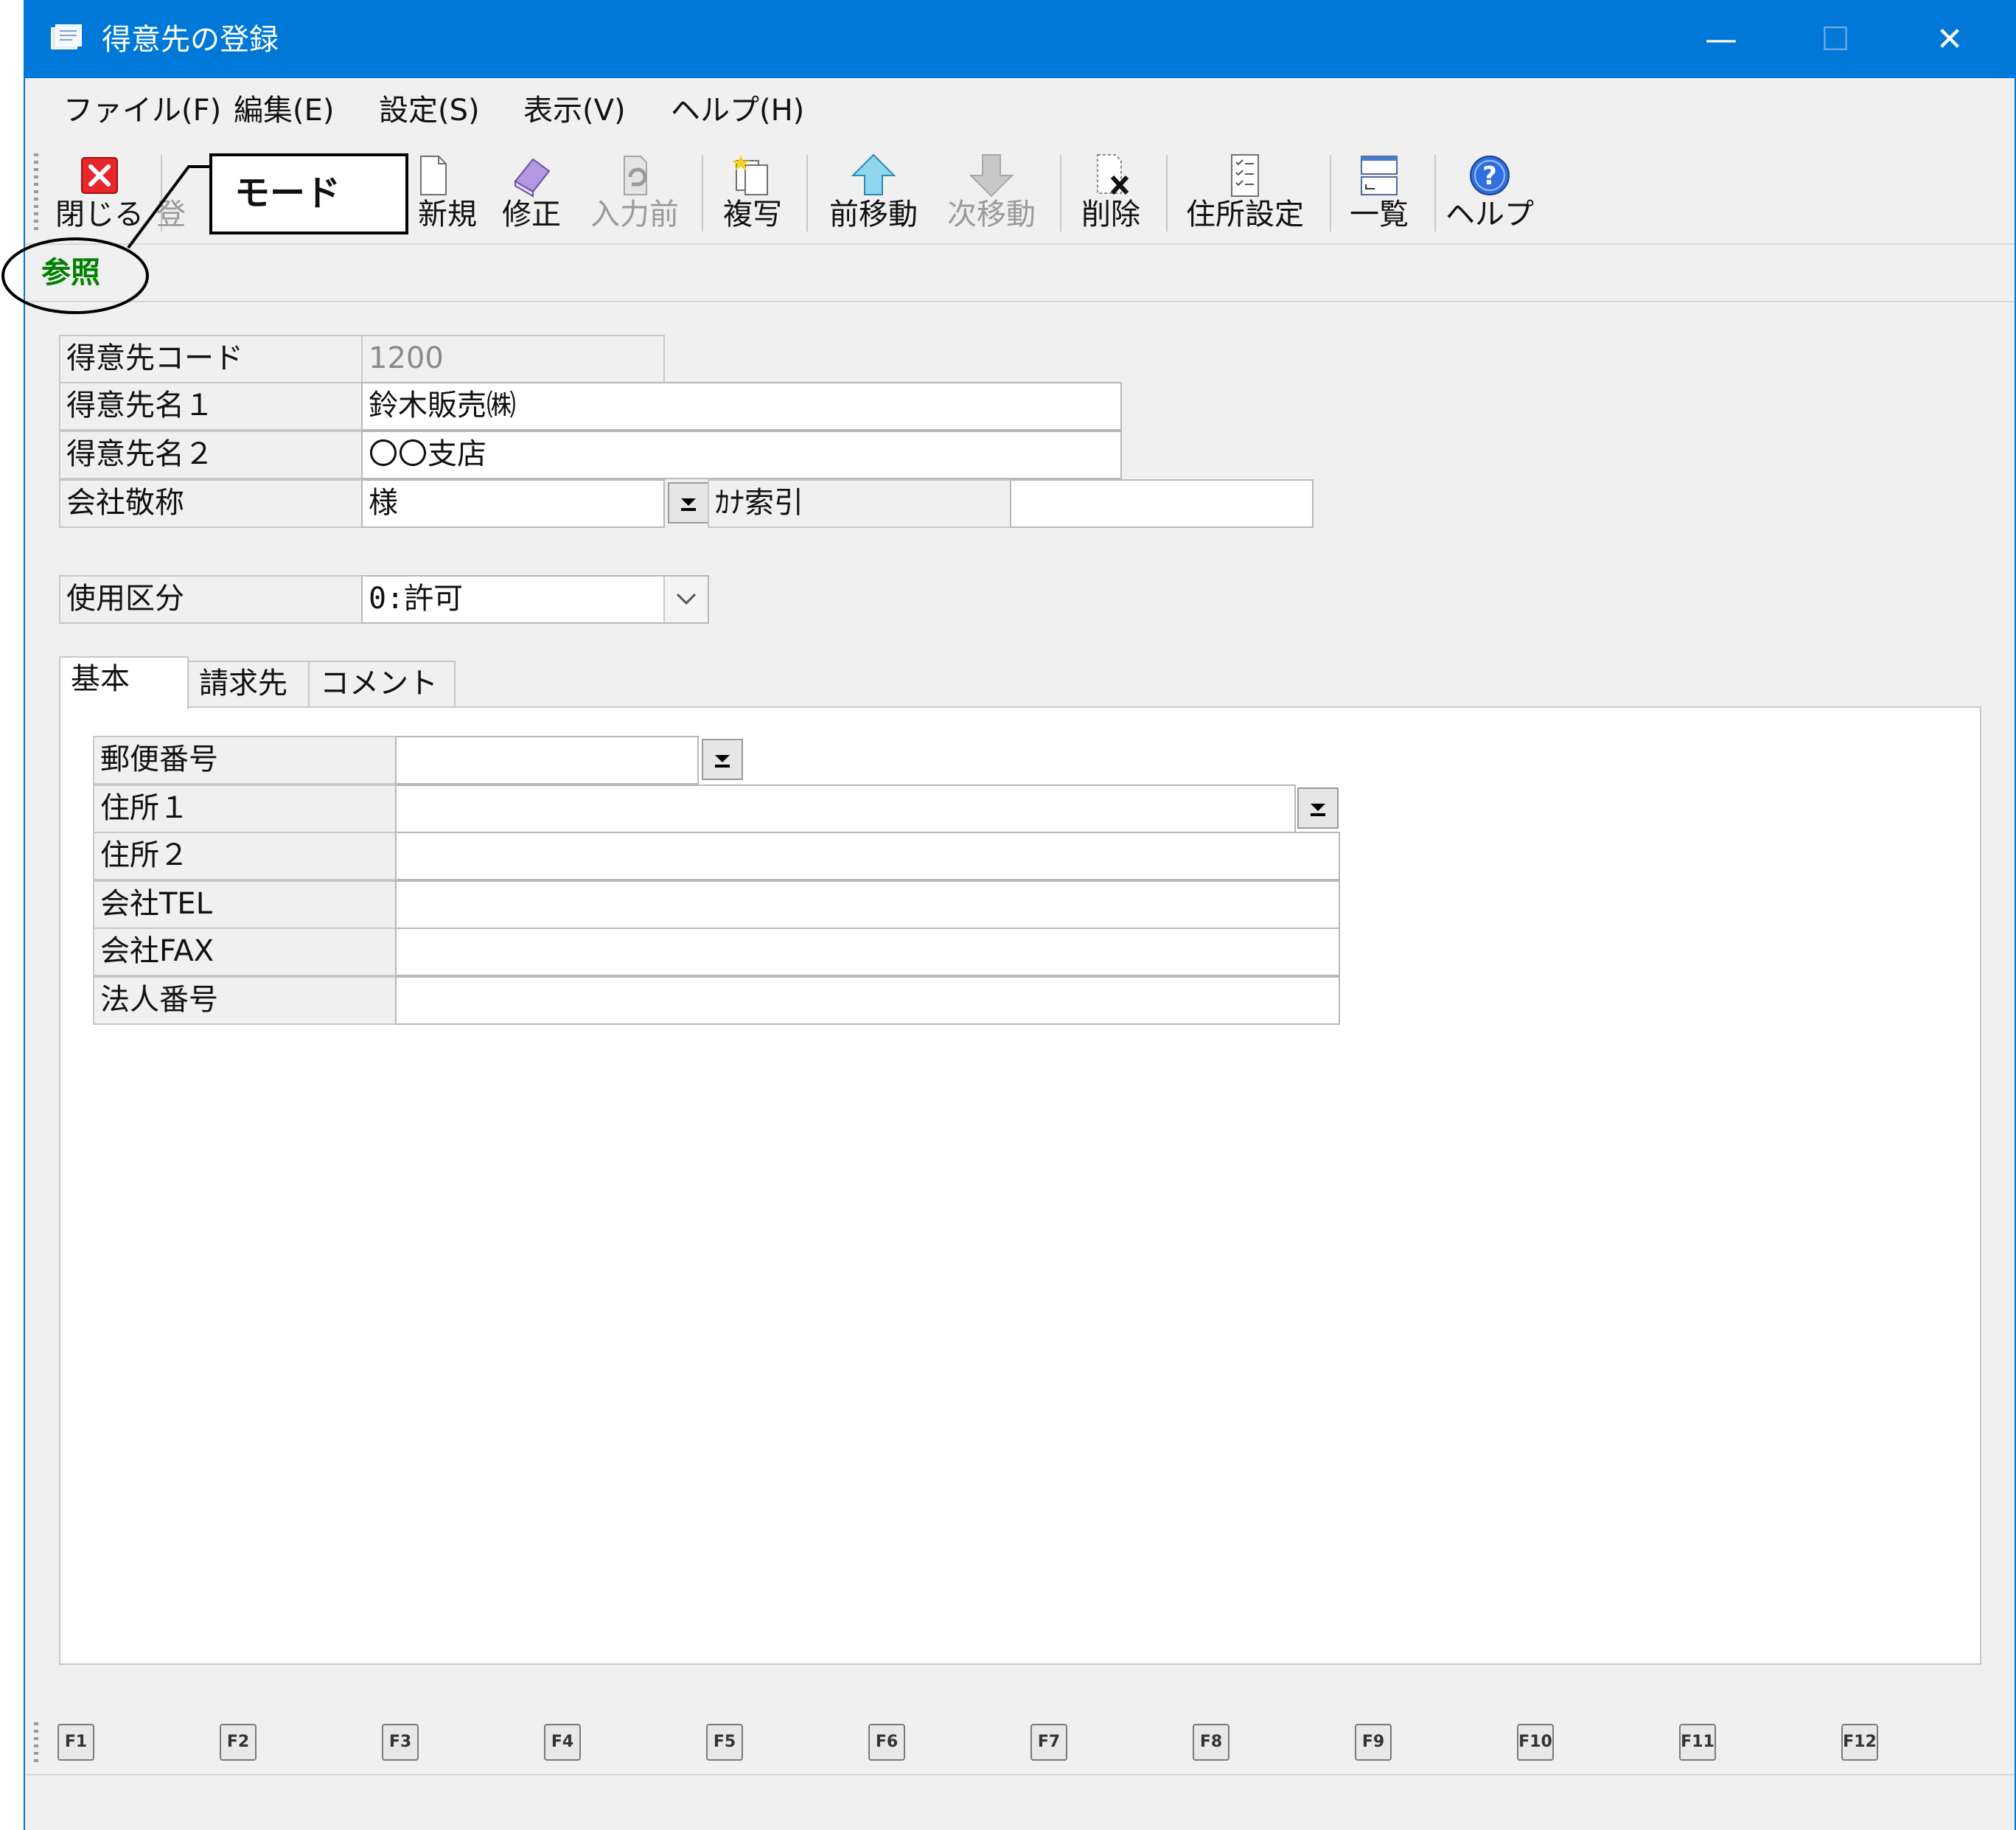  Describe the element at coordinates (124, 682) in the screenshot. I see `tab-basic: 基本` at that location.